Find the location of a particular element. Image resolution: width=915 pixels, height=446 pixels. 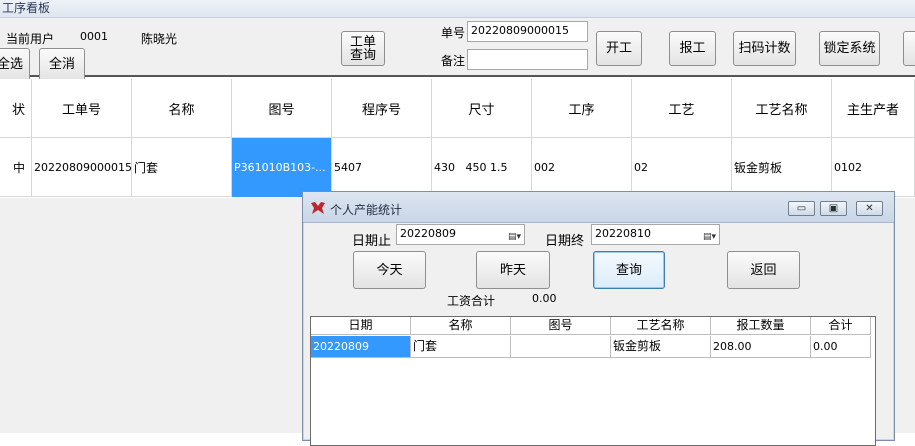

col-name: 名称 is located at coordinates (182, 108).